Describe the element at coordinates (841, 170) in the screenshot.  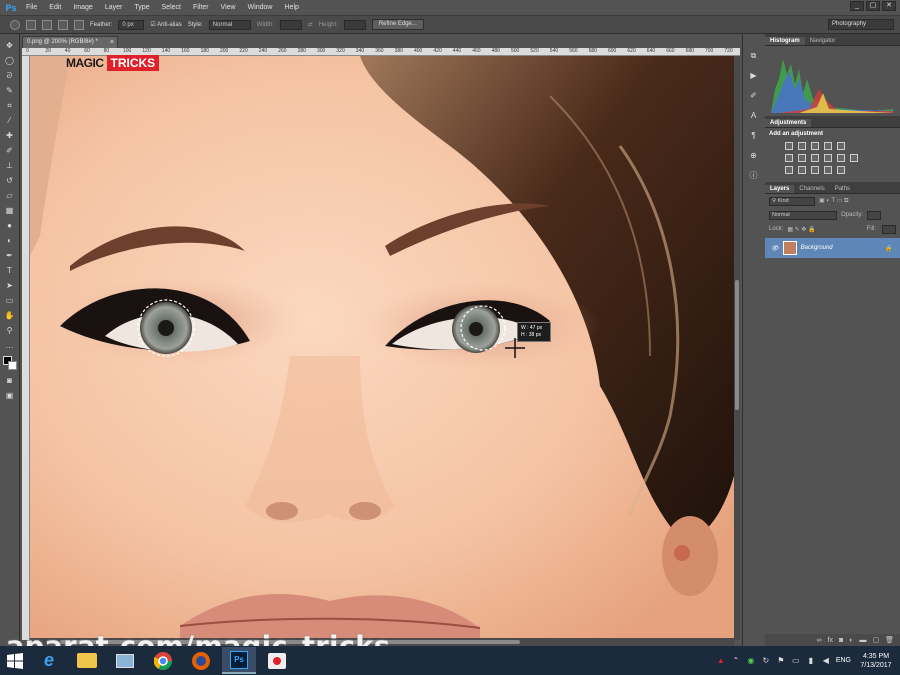
I see `selective-color-icon` at that location.